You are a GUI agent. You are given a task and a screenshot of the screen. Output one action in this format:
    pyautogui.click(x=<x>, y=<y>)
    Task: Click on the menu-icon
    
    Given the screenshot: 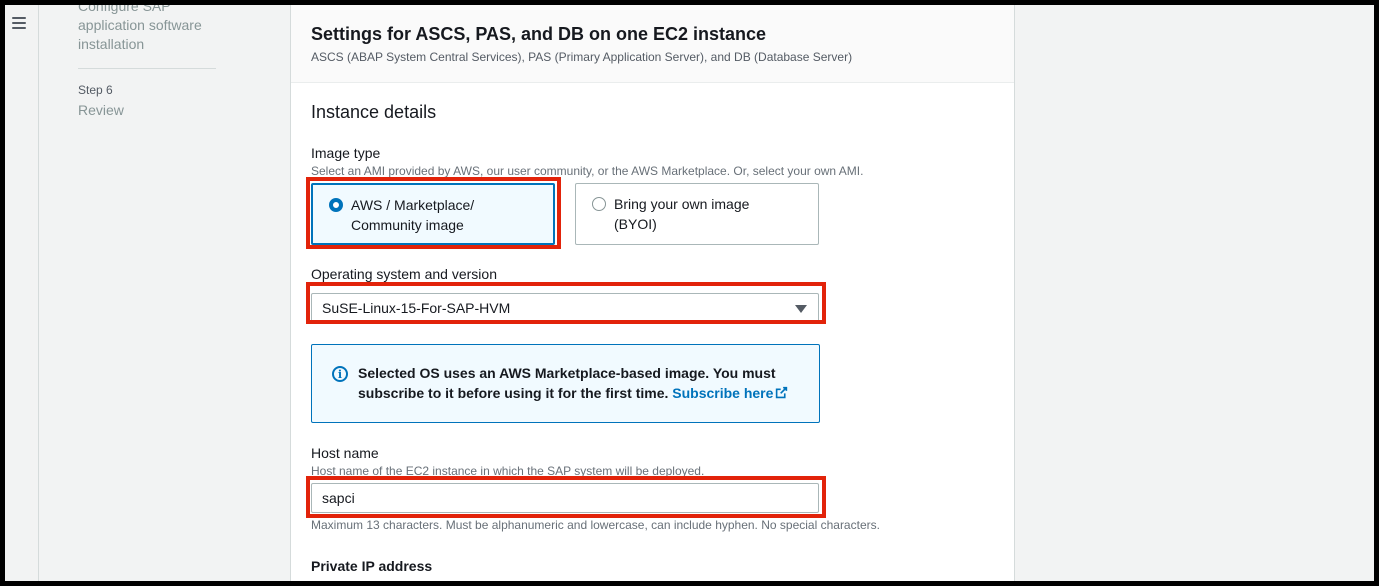 What is the action you would take?
    pyautogui.click(x=19, y=23)
    